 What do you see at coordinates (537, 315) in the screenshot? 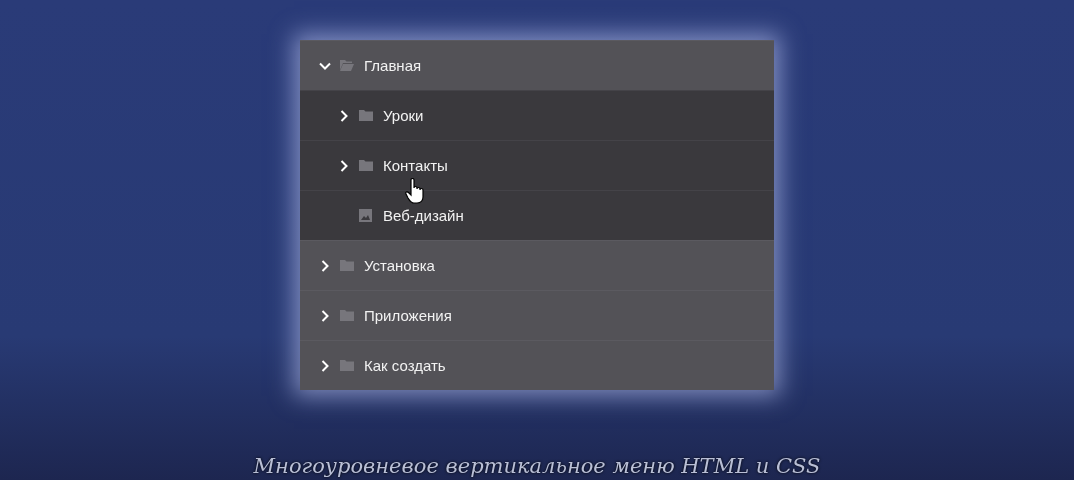
I see `menu-item: Приложения` at bounding box center [537, 315].